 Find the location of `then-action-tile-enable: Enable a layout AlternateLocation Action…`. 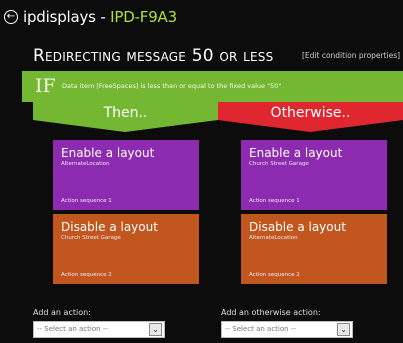

then-action-tile-enable: Enable a layout AlternateLocation Action… is located at coordinates (126, 175).